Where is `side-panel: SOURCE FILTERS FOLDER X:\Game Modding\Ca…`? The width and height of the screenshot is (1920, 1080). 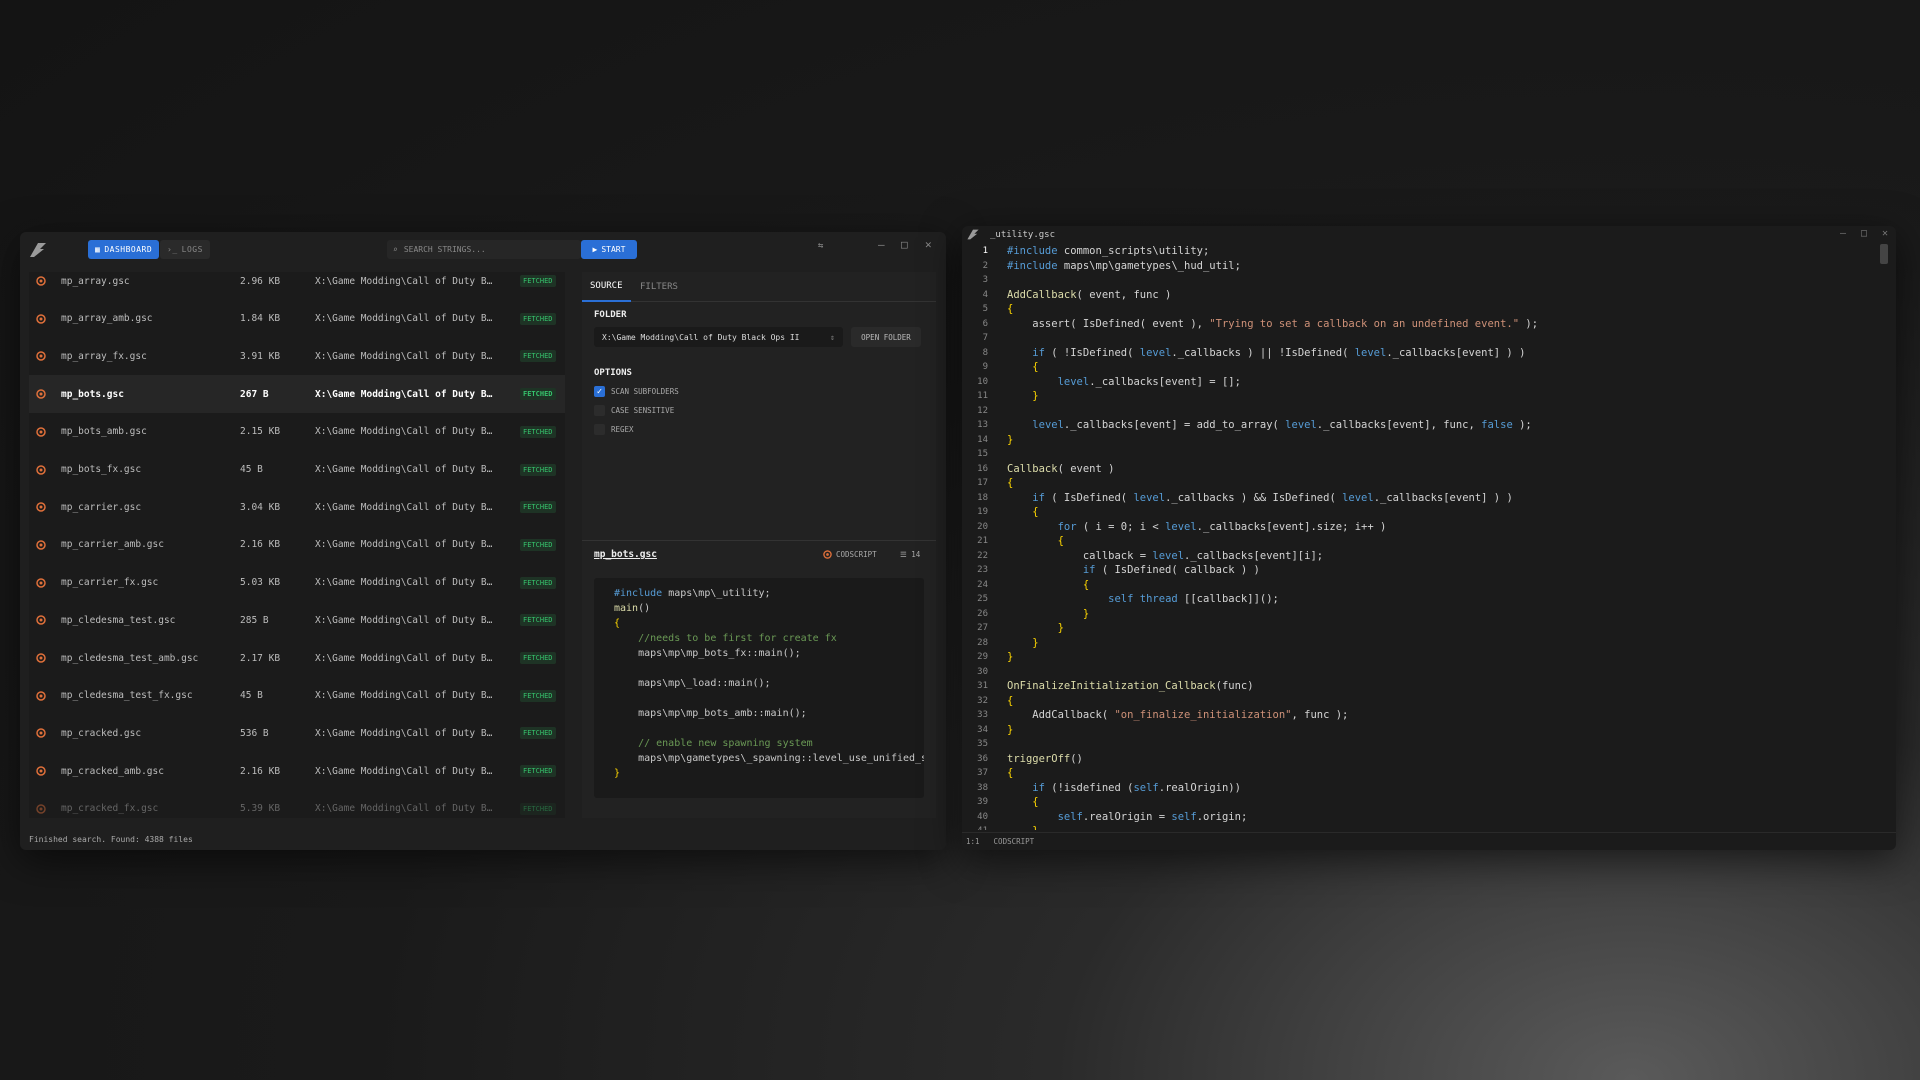
side-panel: SOURCE FILTERS FOLDER X:\Game Modding\Ca… is located at coordinates (759, 545).